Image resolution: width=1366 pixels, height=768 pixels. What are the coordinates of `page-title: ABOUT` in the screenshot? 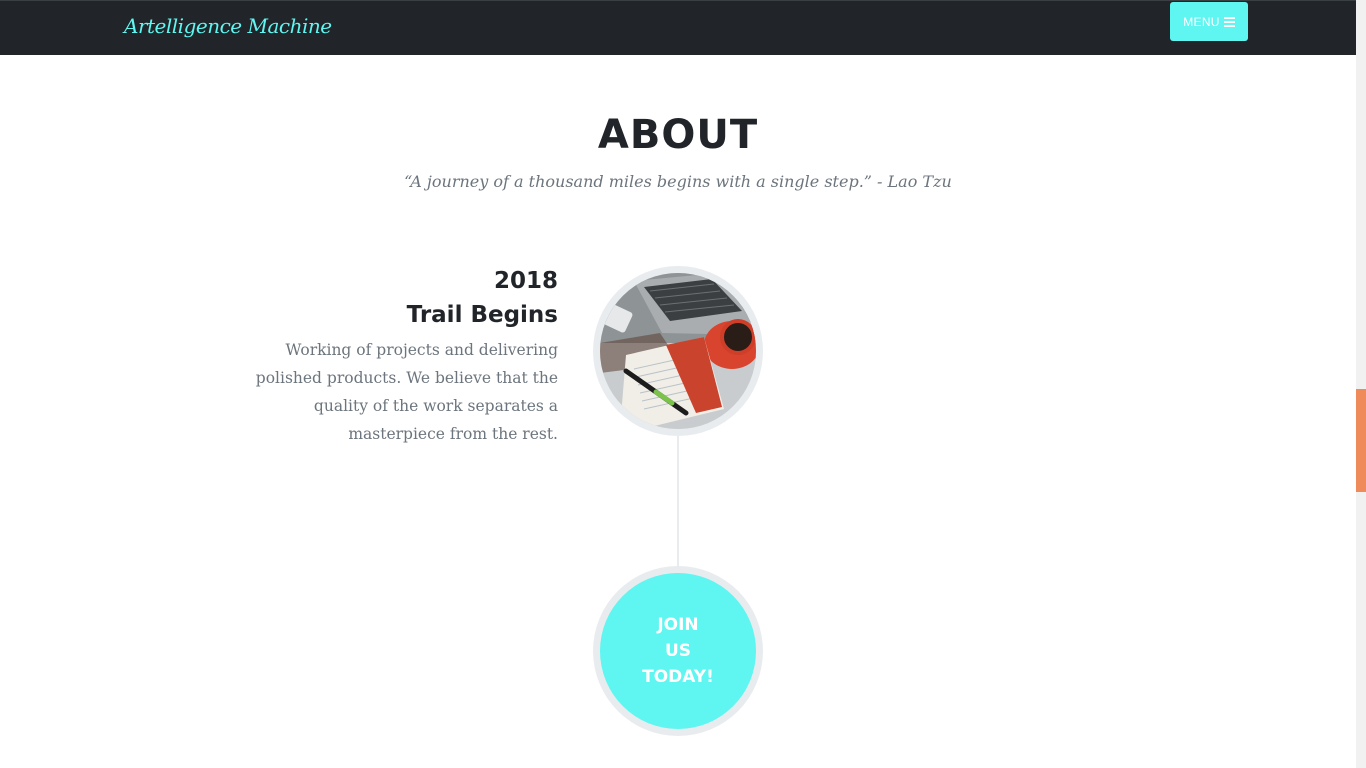 It's located at (678, 135).